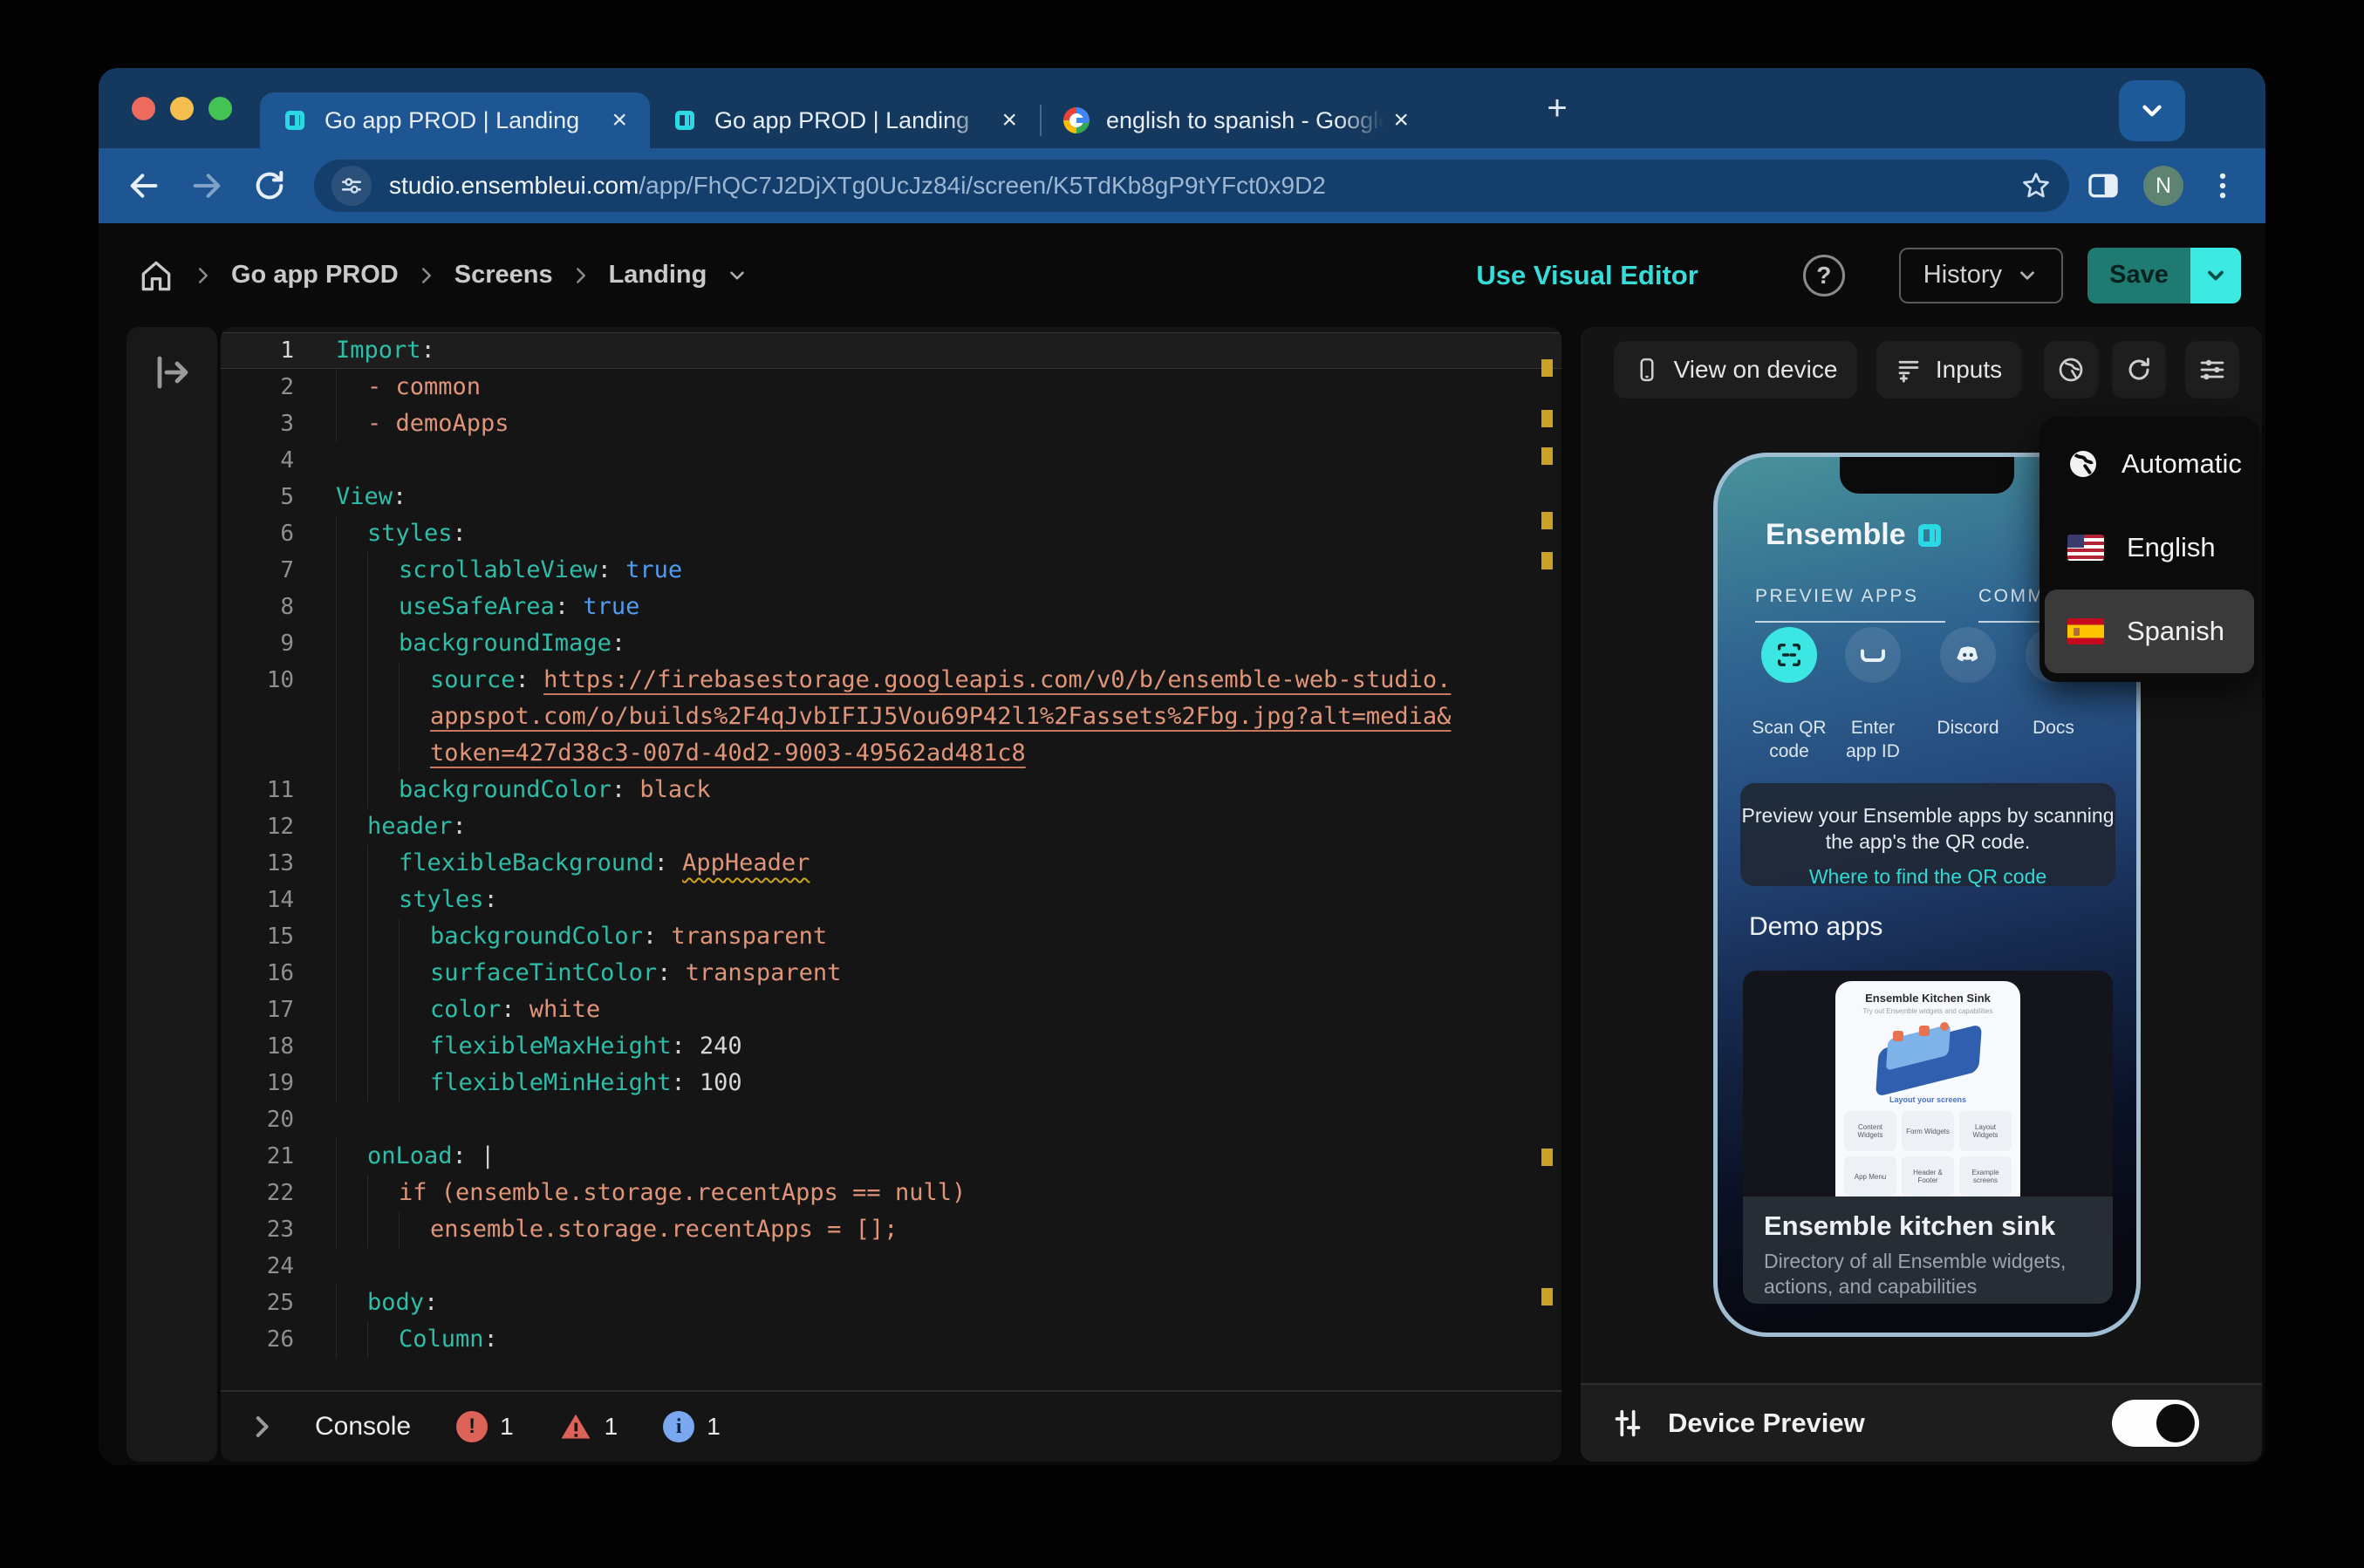 The image size is (2364, 1568). I want to click on code-line: 2 - common, so click(891, 387).